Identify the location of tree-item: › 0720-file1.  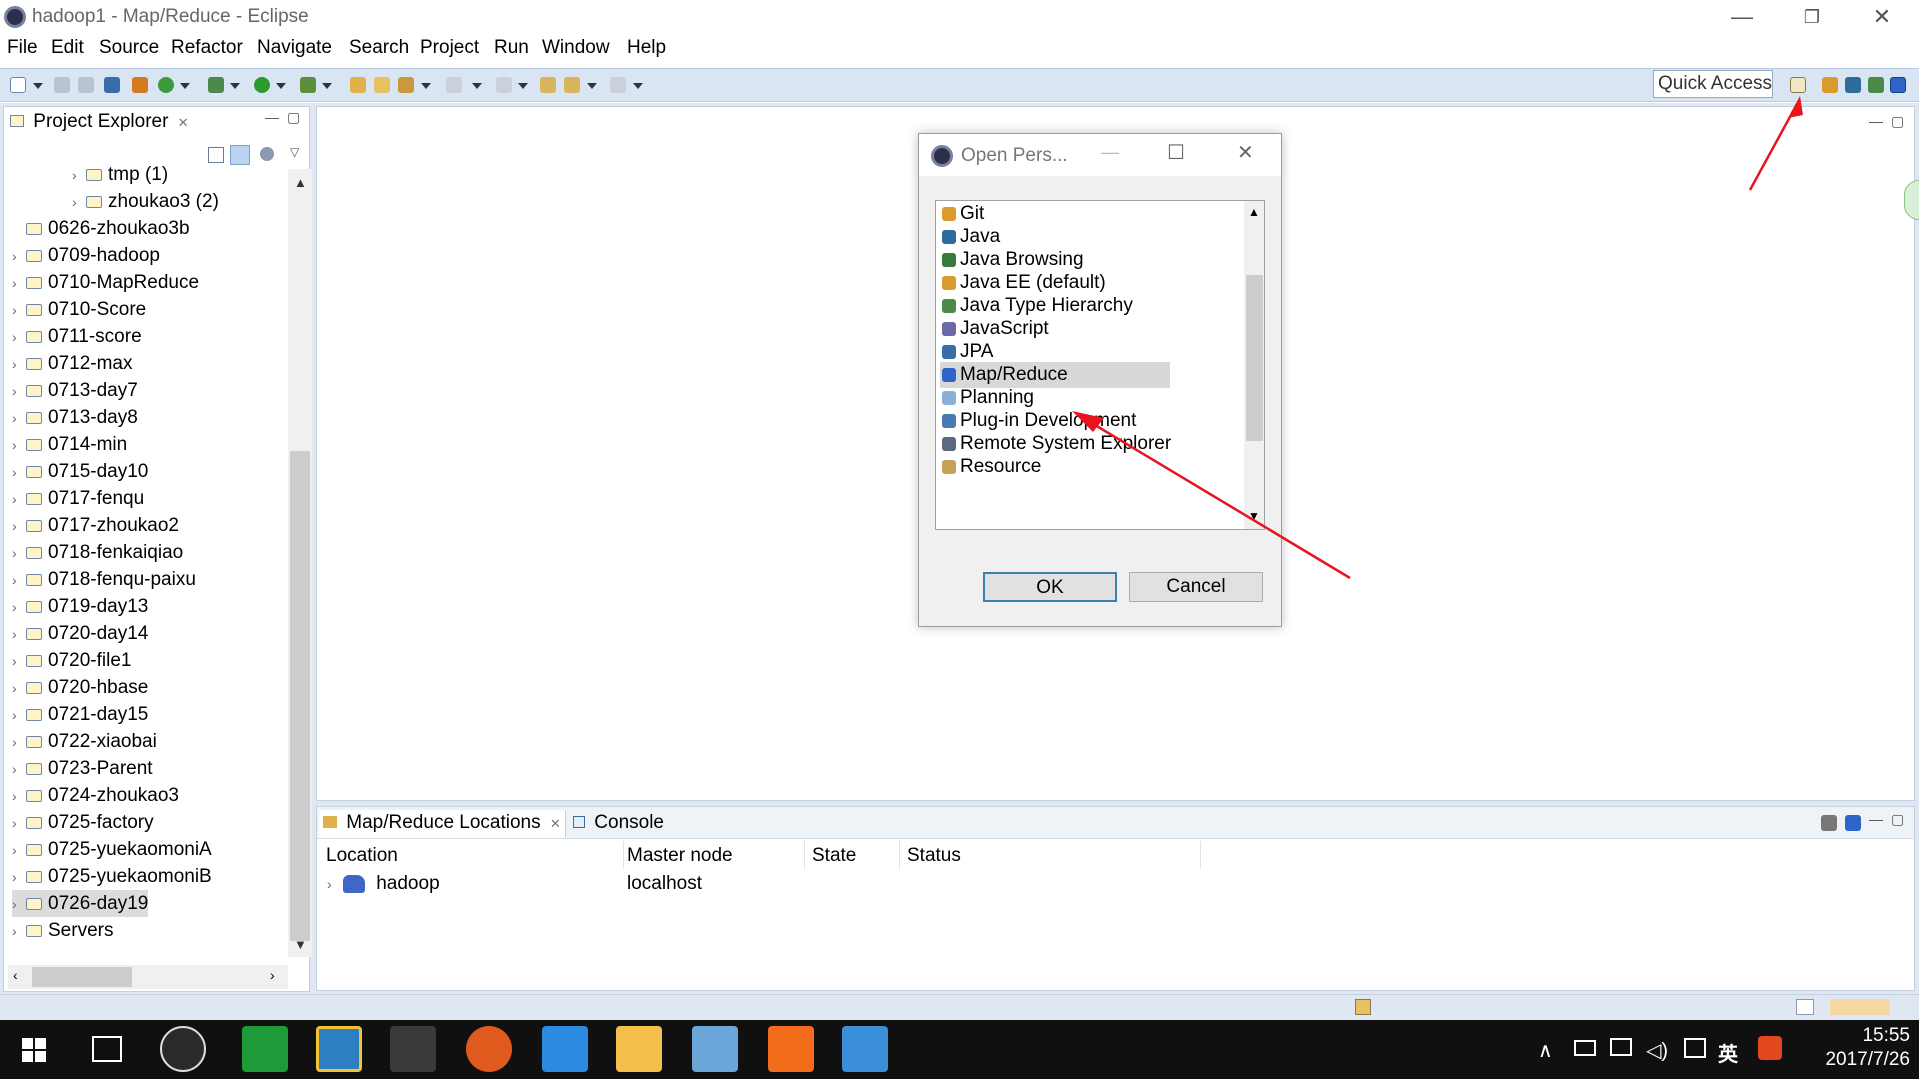
(71, 660).